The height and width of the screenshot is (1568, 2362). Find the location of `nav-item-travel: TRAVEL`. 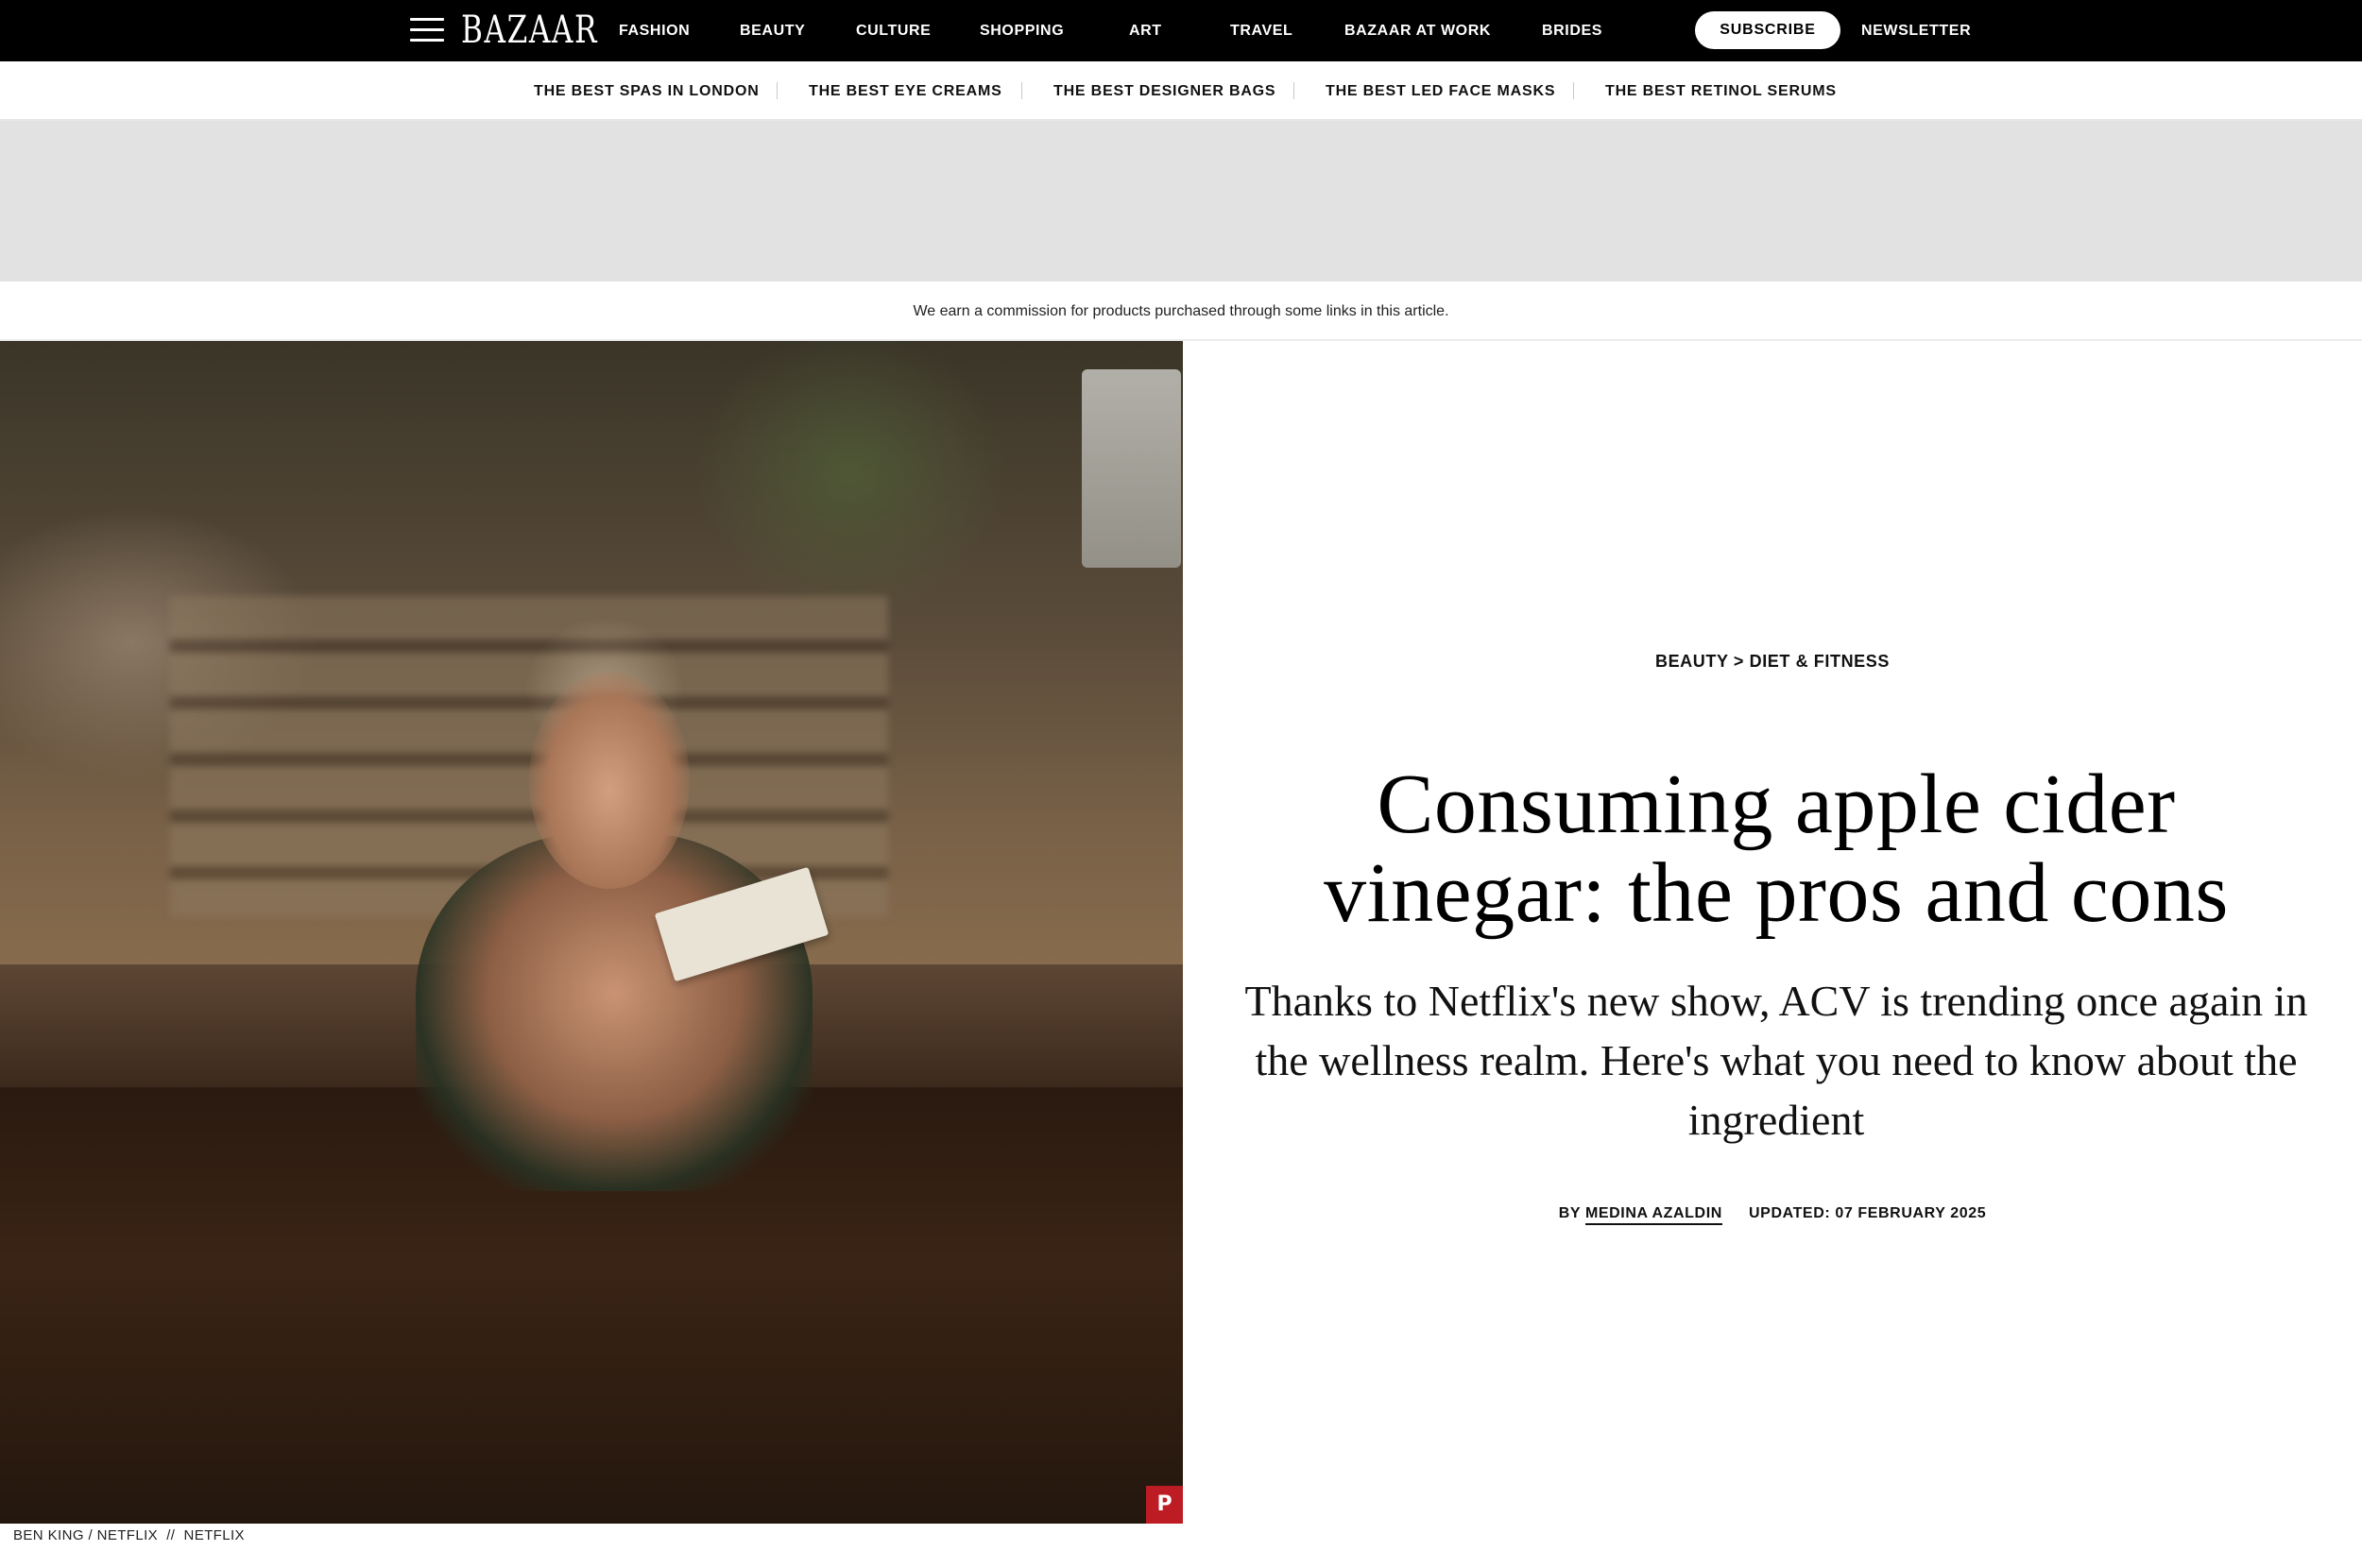

nav-item-travel: TRAVEL is located at coordinates (1261, 30).